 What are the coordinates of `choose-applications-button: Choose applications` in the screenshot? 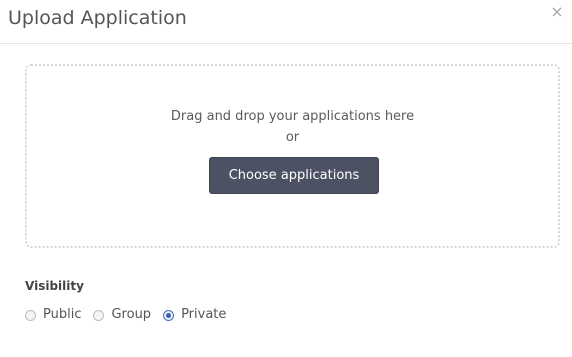 It's located at (294, 175).